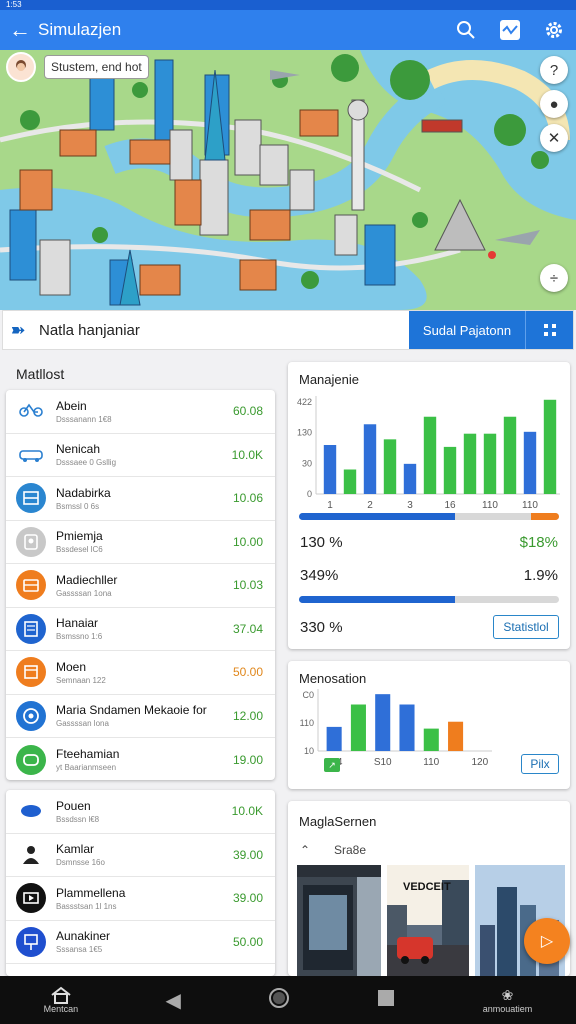  I want to click on chart2-title: Menosation, so click(333, 678).